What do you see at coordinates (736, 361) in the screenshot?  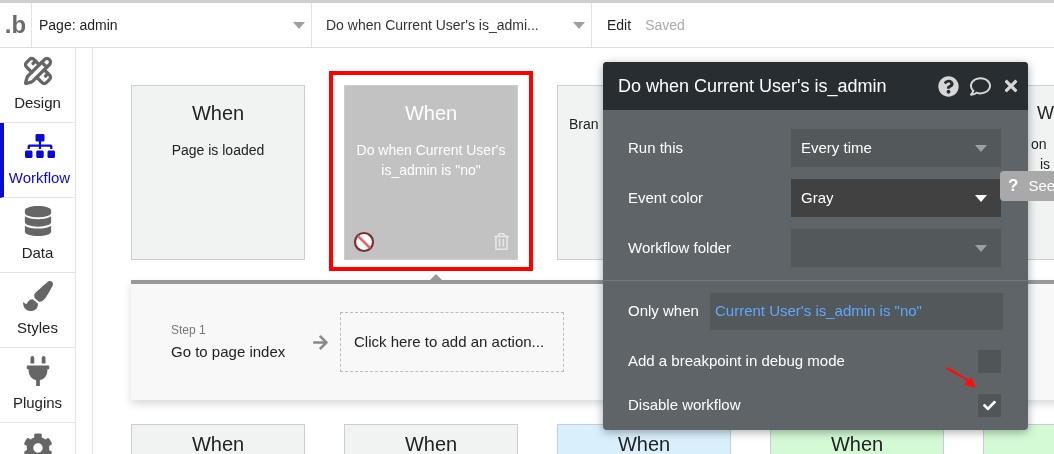 I see `checkbox-label: Add a breakpoint in debug mode` at bounding box center [736, 361].